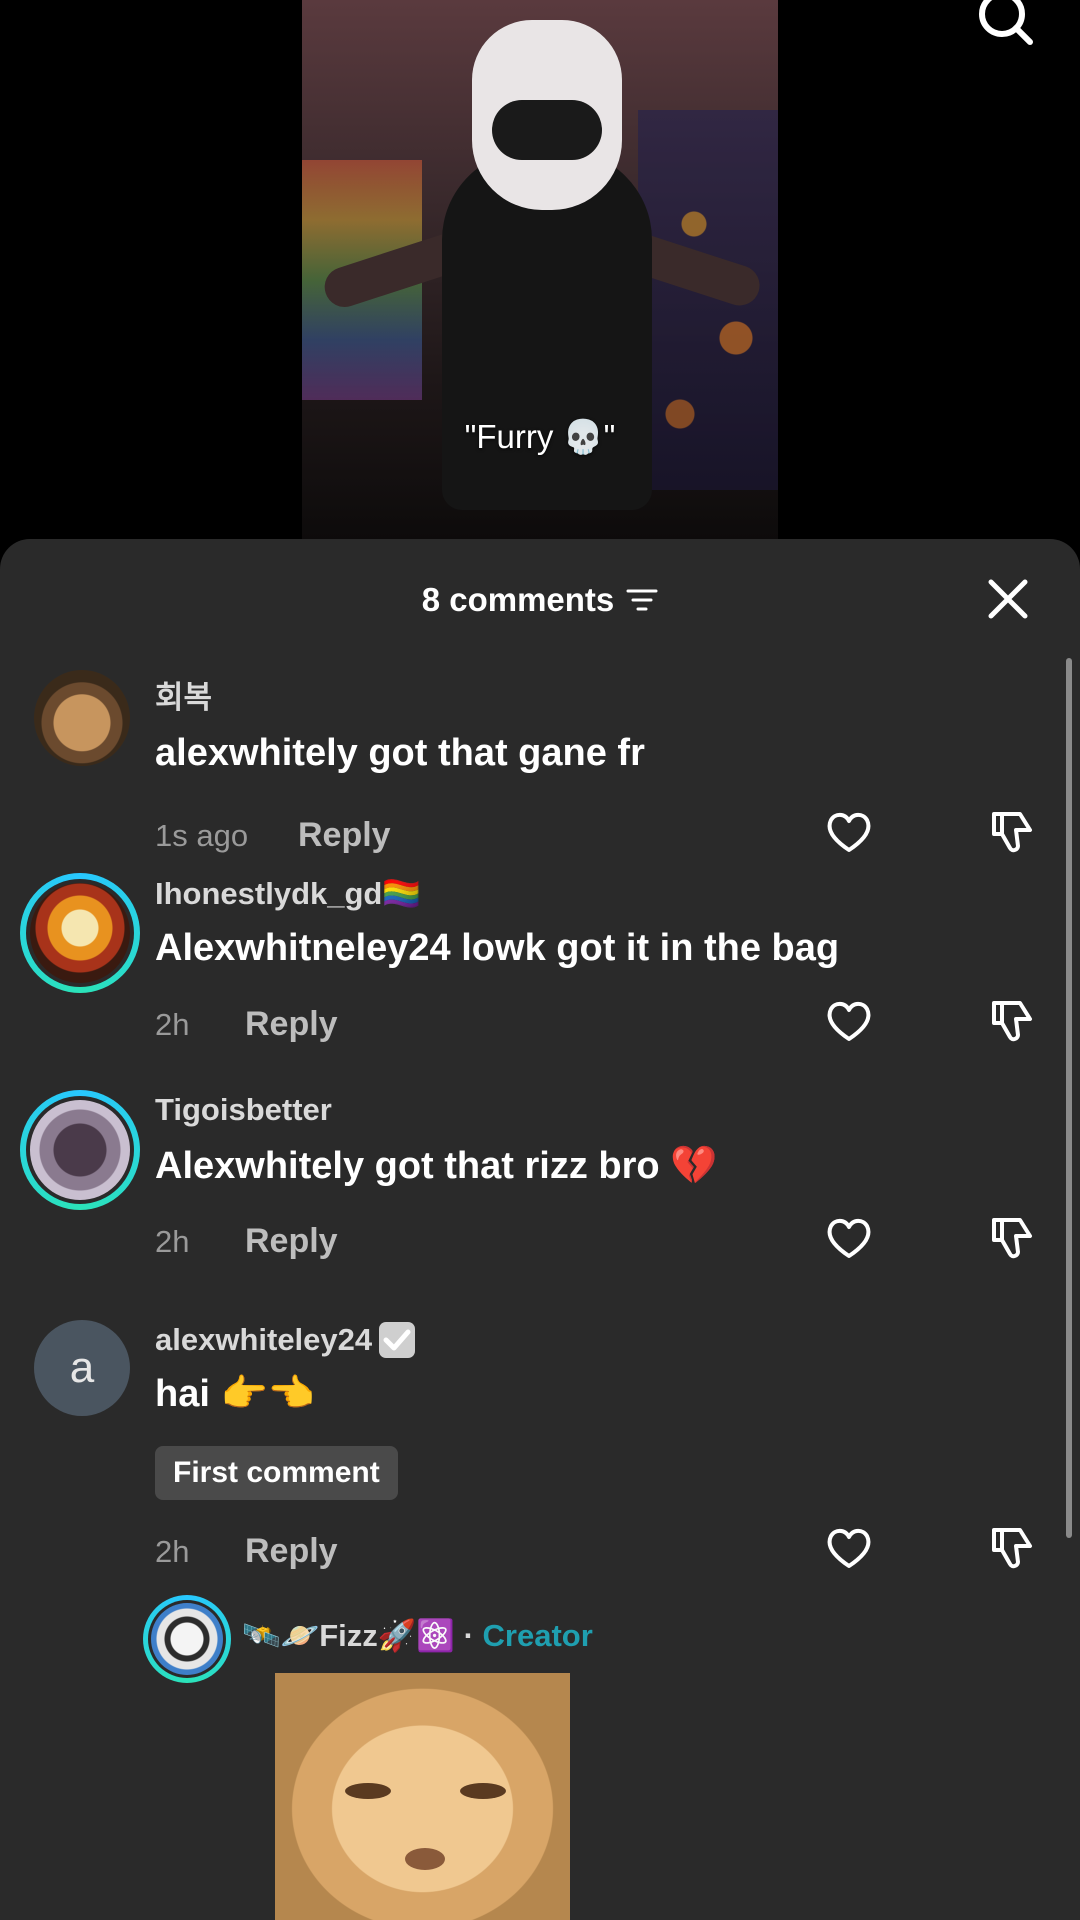  I want to click on comment-text: Alexwhitely got that rizz bro 💔, so click(436, 1166).